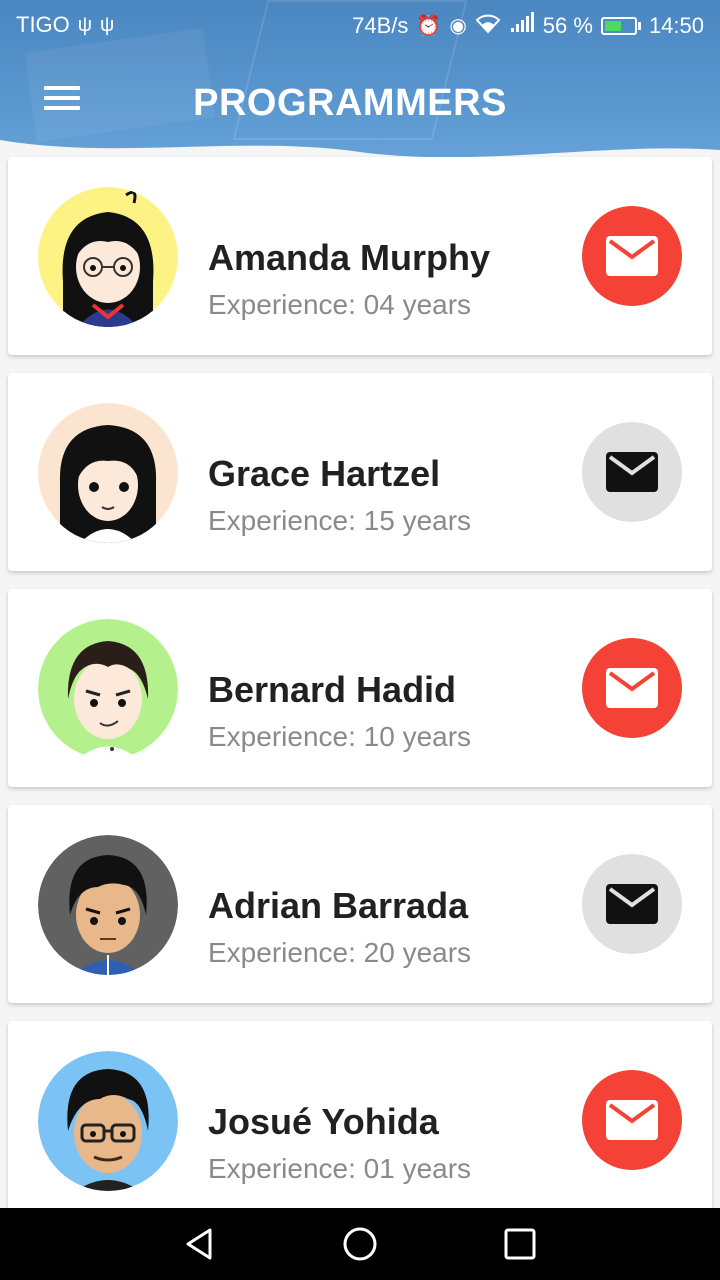 This screenshot has height=1280, width=720. I want to click on status-bar: TIGO ψ ψ 74B/s ⏰ ◉ 56 % 14:50, so click(360, 25).